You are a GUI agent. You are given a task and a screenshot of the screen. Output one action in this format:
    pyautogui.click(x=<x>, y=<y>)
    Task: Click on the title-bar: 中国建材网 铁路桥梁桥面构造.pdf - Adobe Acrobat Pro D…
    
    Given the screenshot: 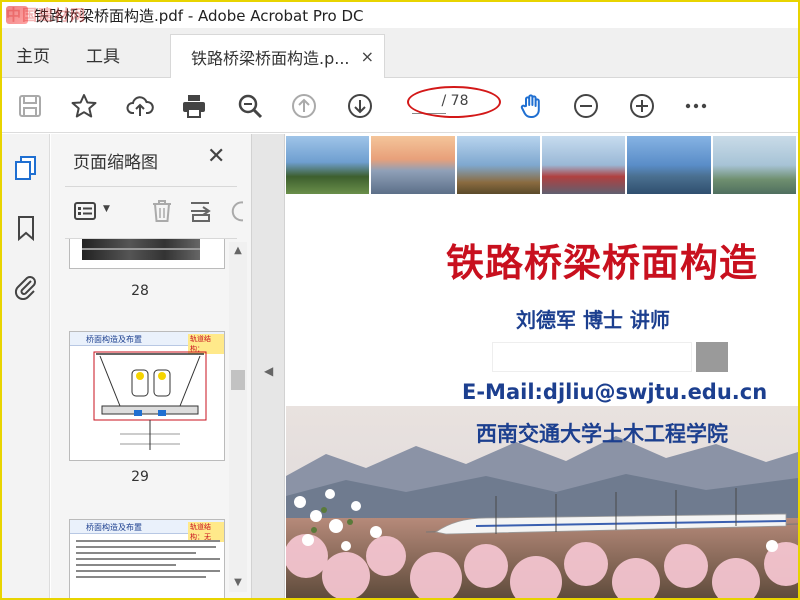 What is the action you would take?
    pyautogui.click(x=400, y=15)
    